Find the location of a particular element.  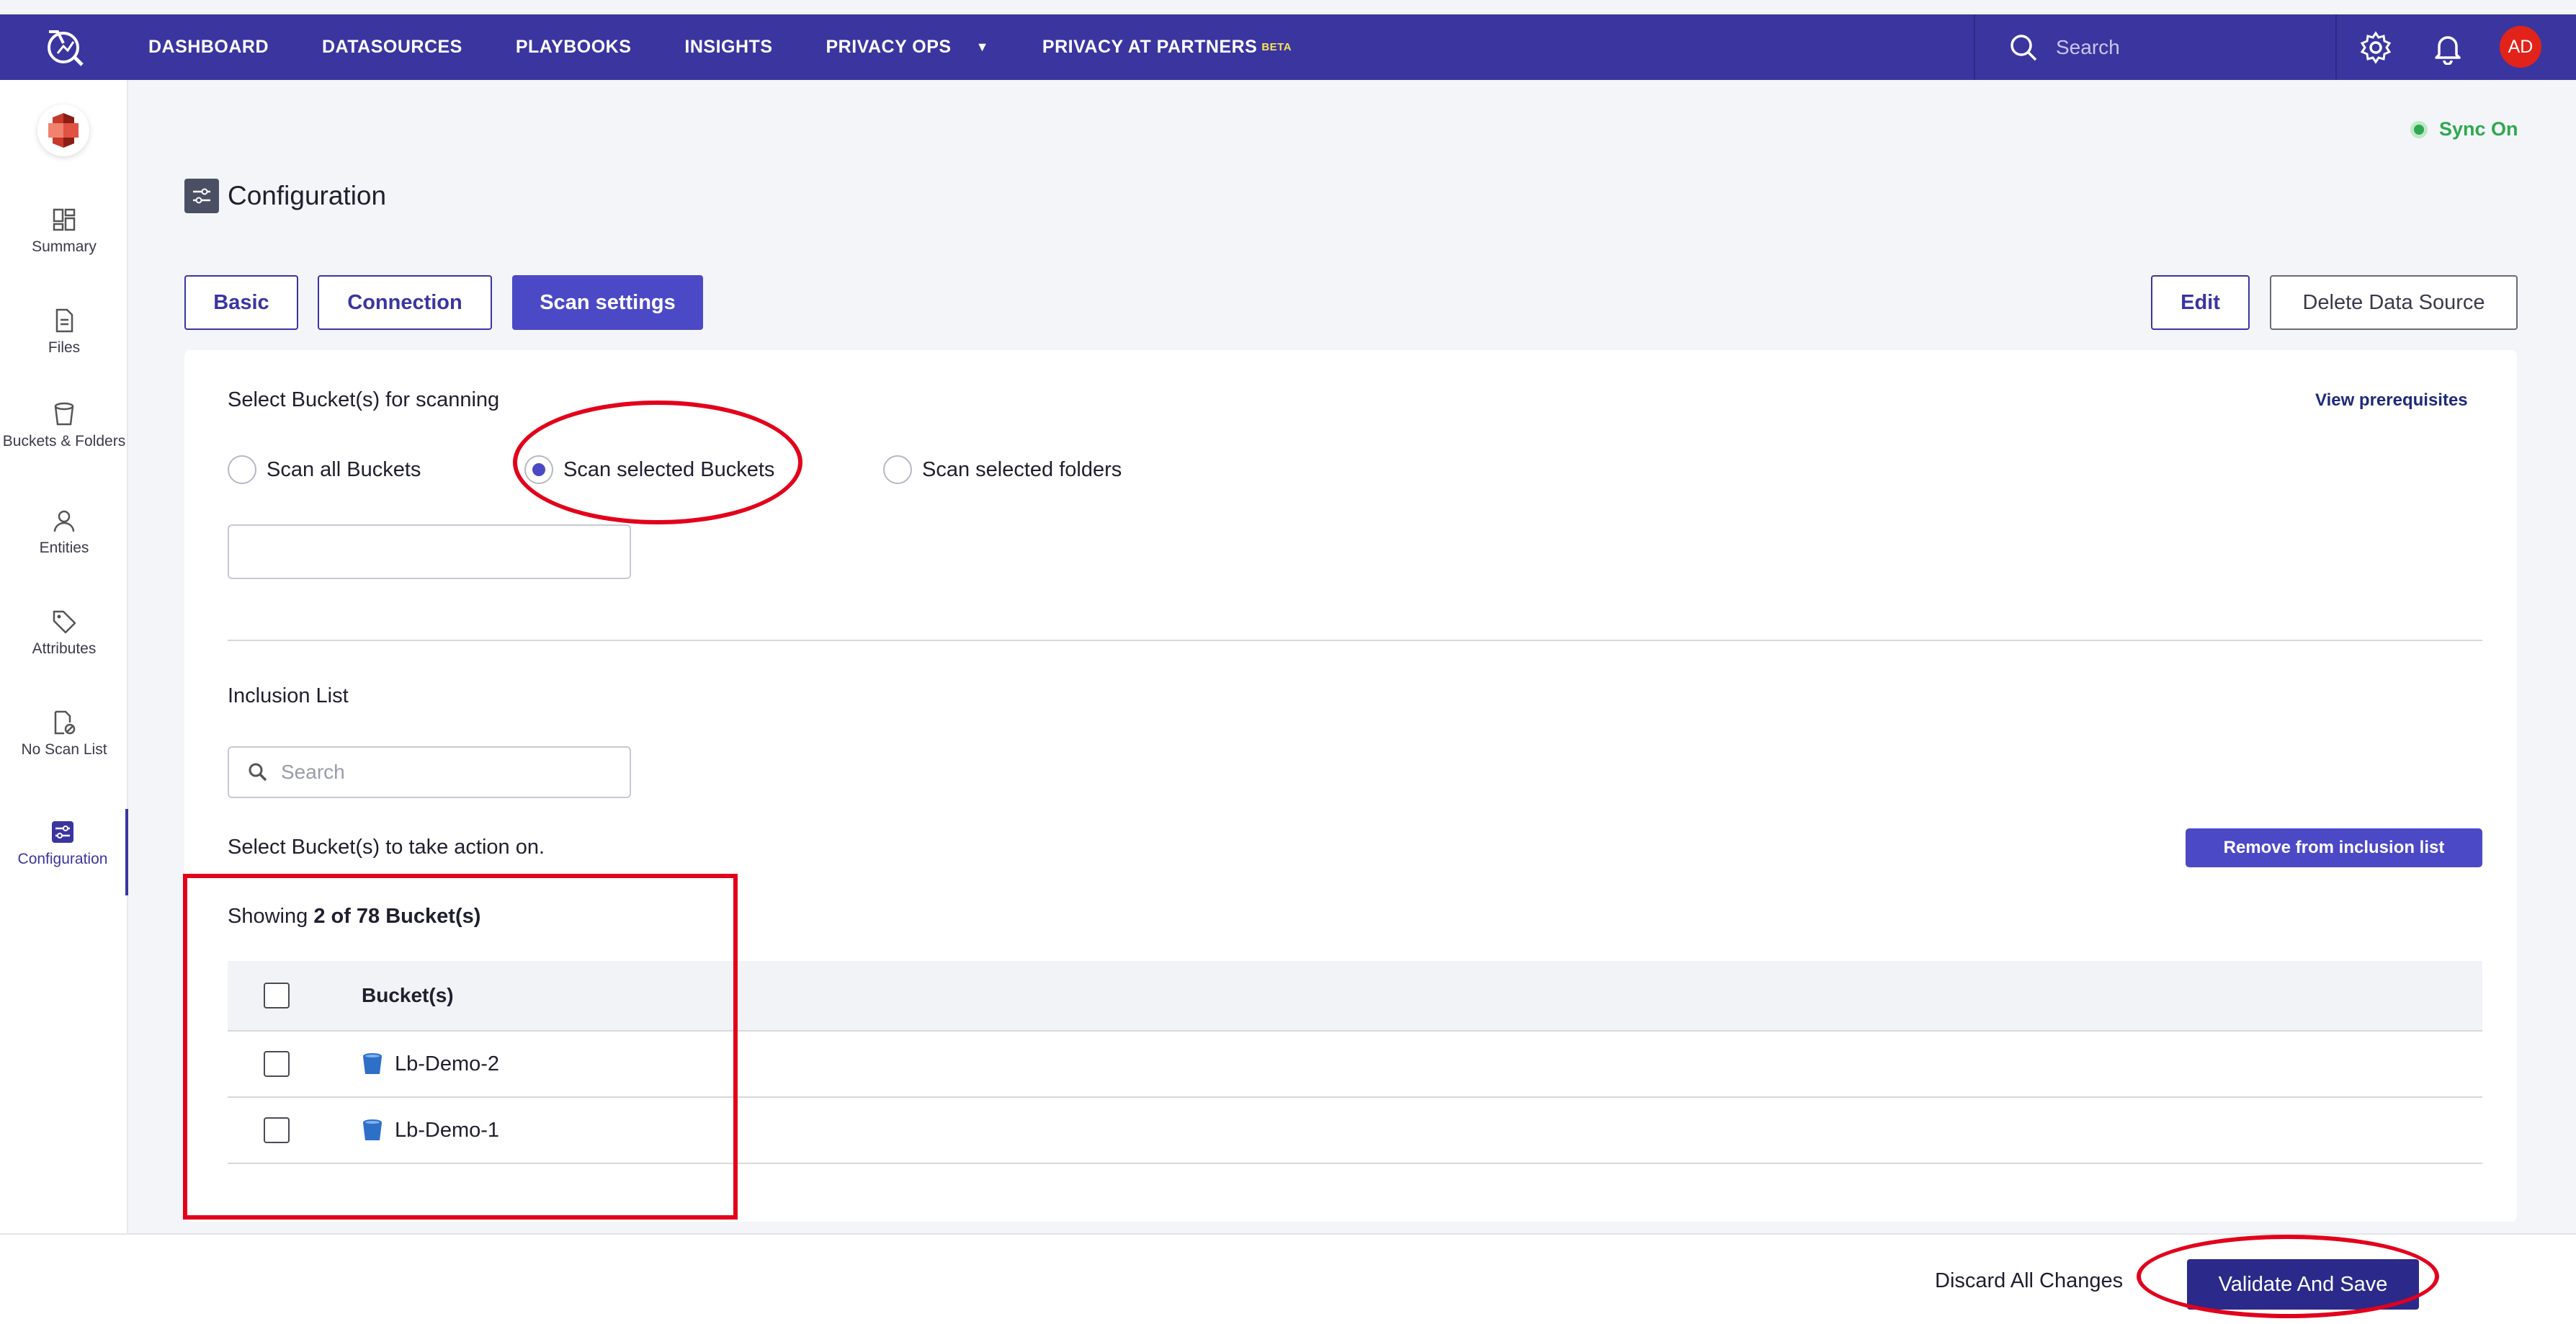

radio-label: Scan selected Buckets is located at coordinates (669, 469).